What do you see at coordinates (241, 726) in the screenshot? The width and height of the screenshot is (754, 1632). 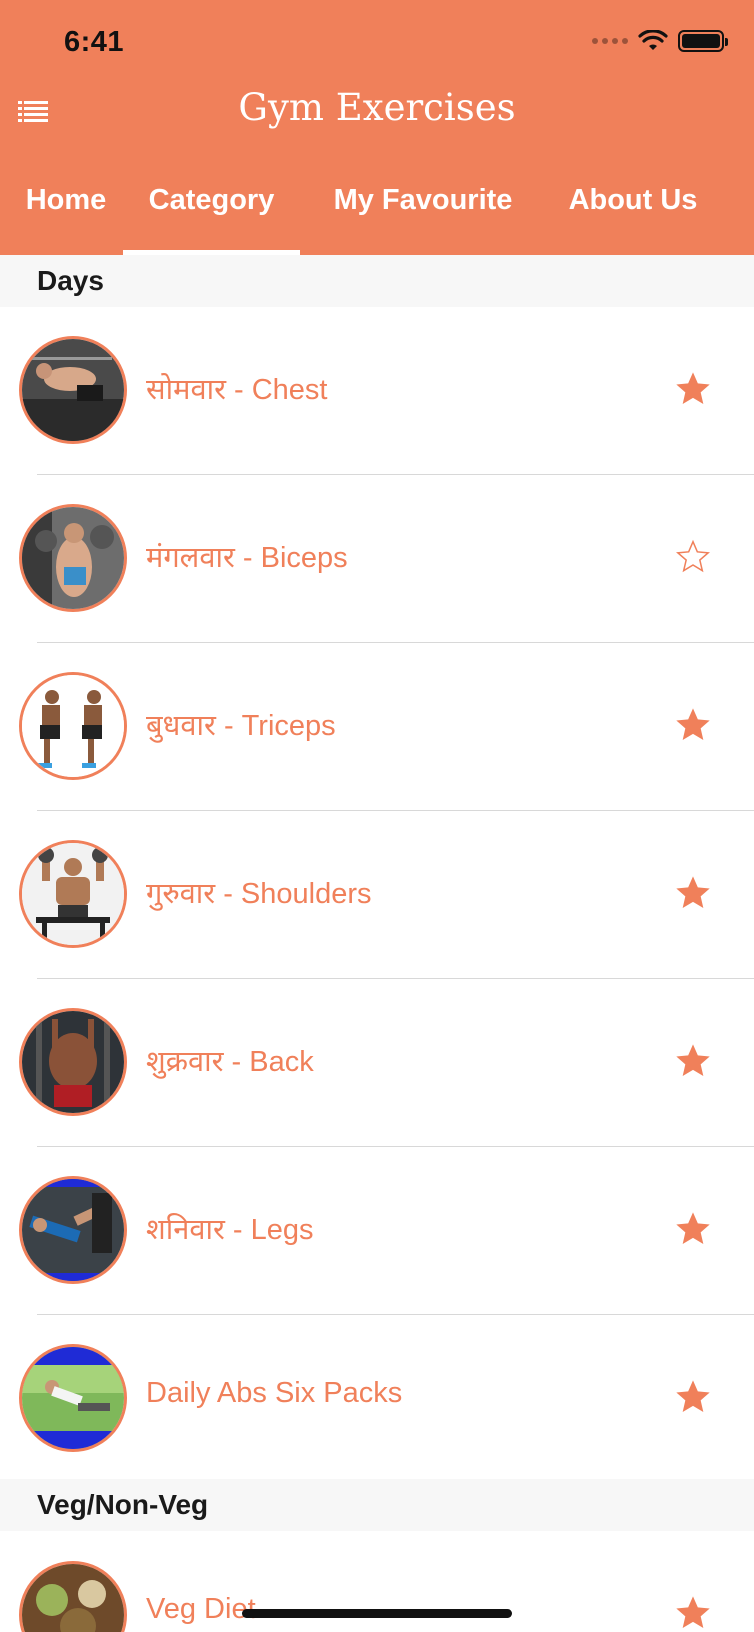 I see `item-label: बुधवार - Triceps` at bounding box center [241, 726].